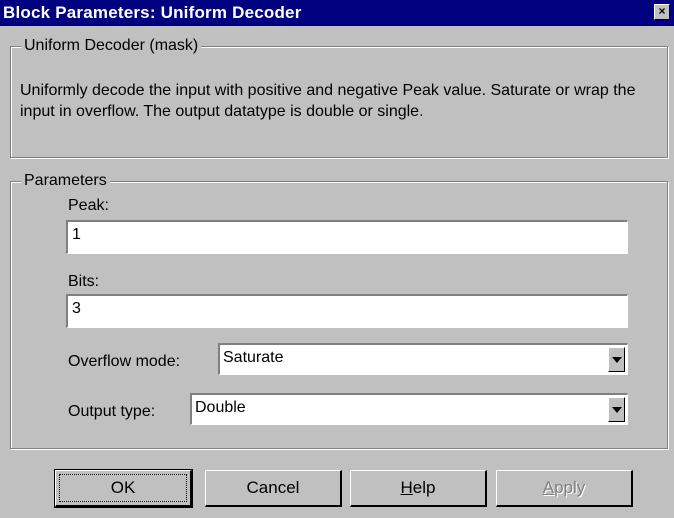 The width and height of the screenshot is (674, 518). What do you see at coordinates (84, 281) in the screenshot?
I see `bits-label: Bits:` at bounding box center [84, 281].